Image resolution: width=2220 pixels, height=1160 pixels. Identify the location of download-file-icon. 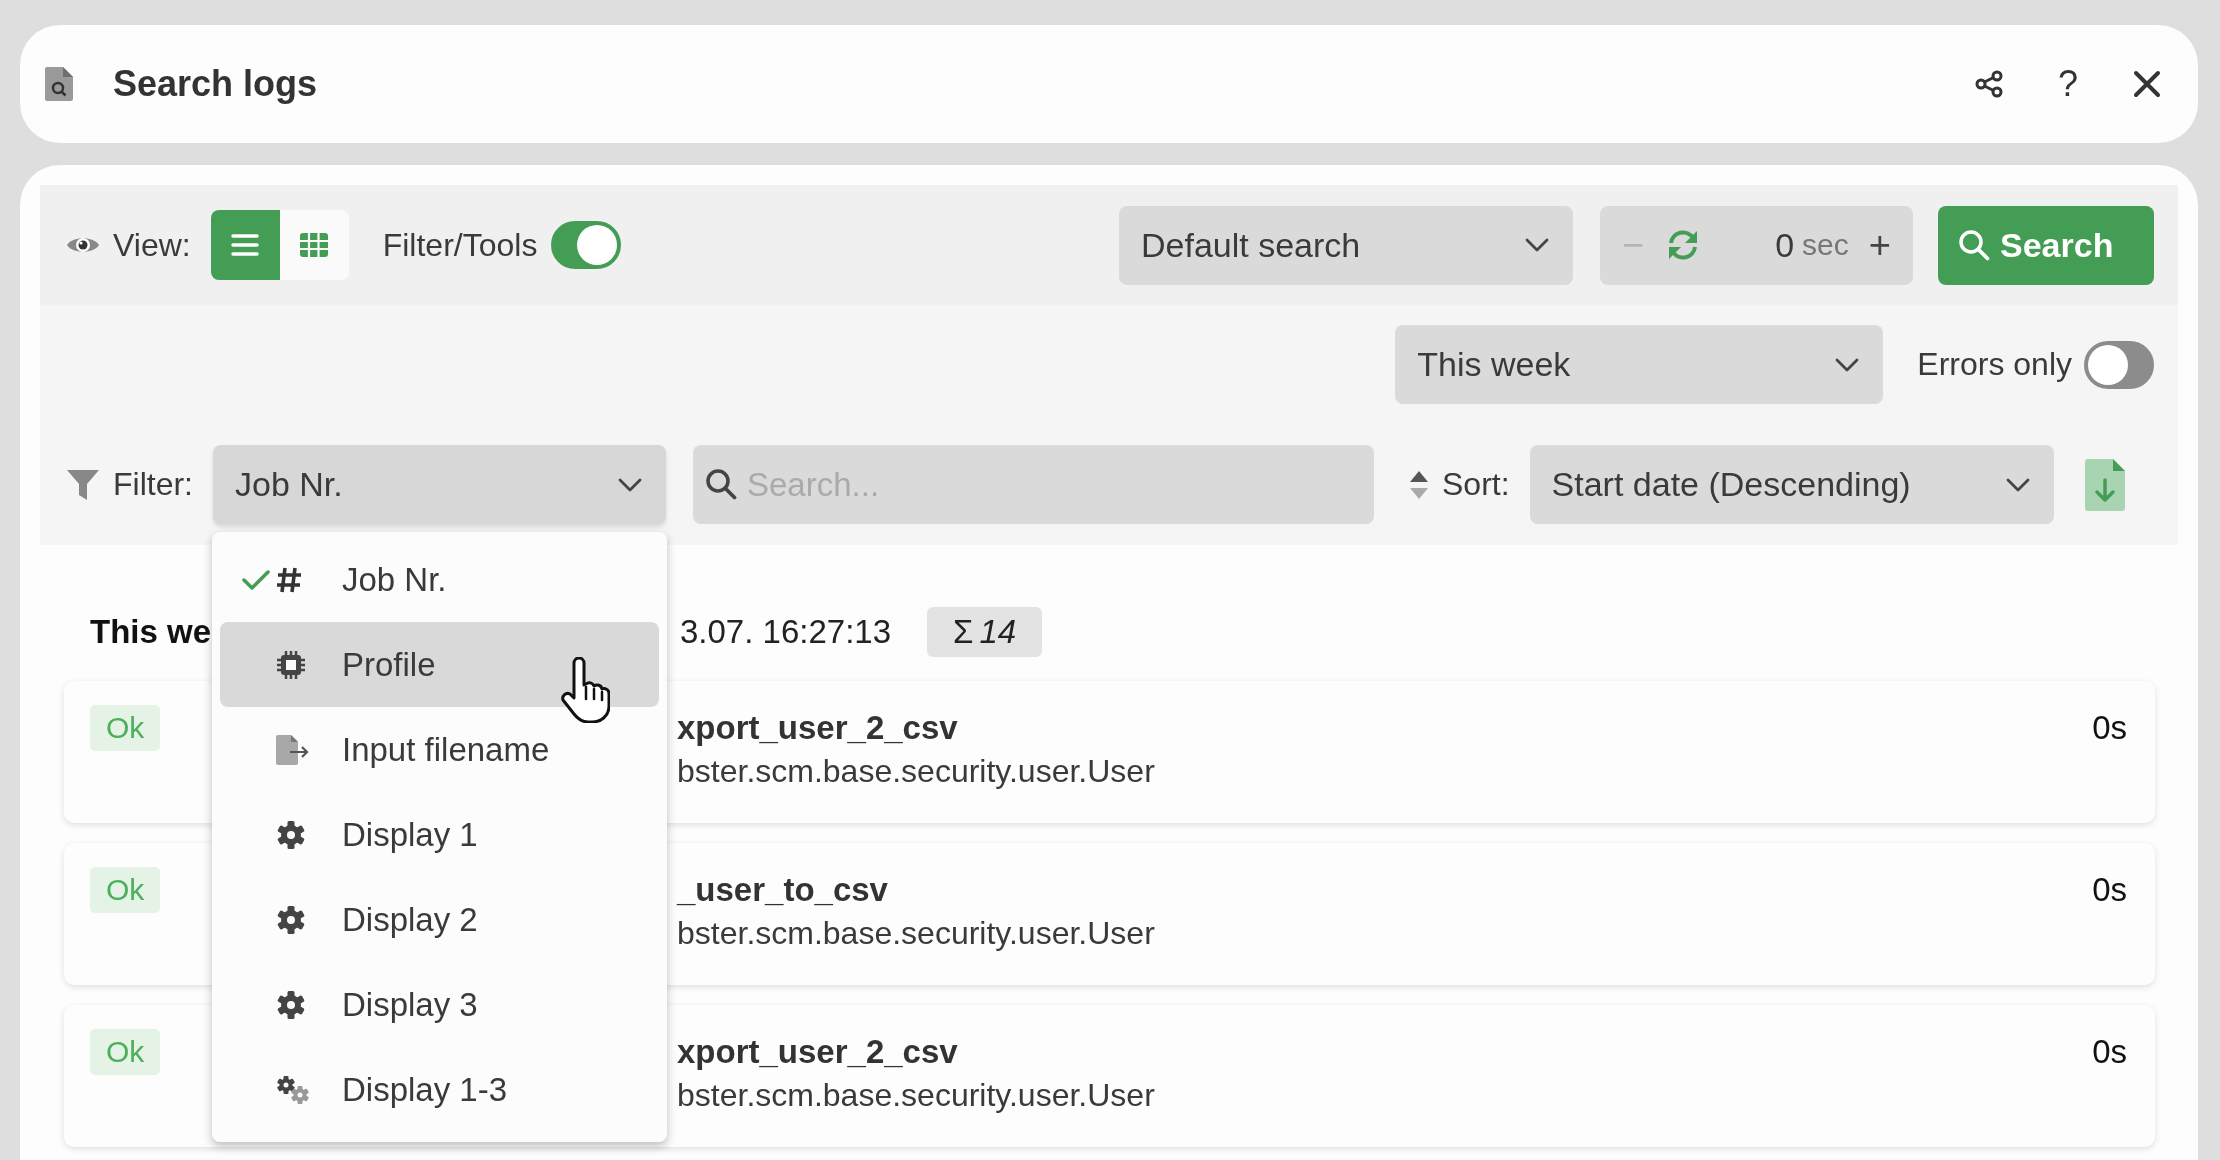
(2104, 484).